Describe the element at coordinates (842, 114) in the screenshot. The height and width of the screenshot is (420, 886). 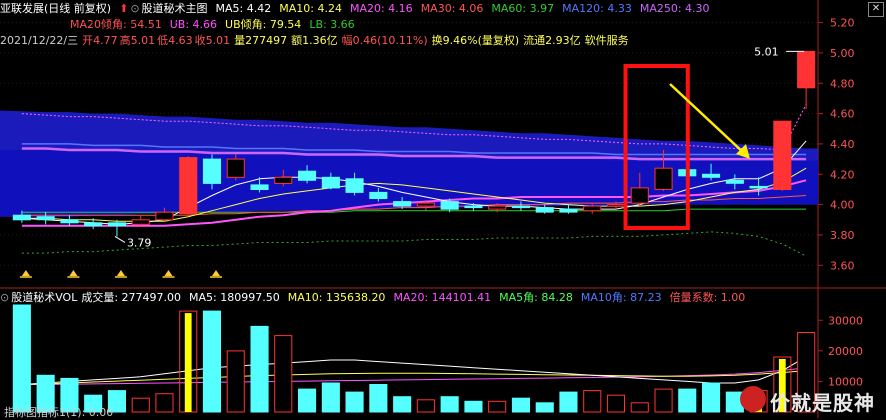
I see `price-tick-label: 4.60` at that location.